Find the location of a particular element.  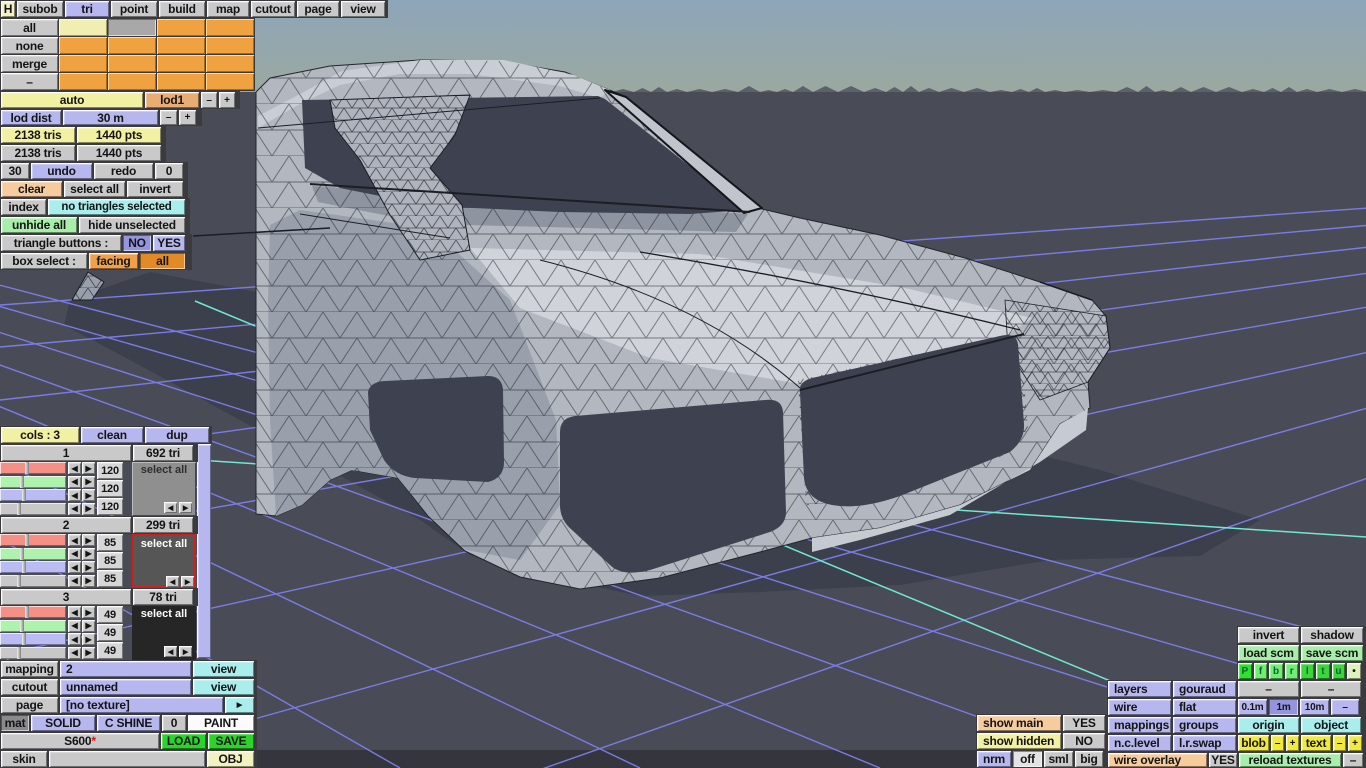

load-scm-button: load scm is located at coordinates (1268, 653).